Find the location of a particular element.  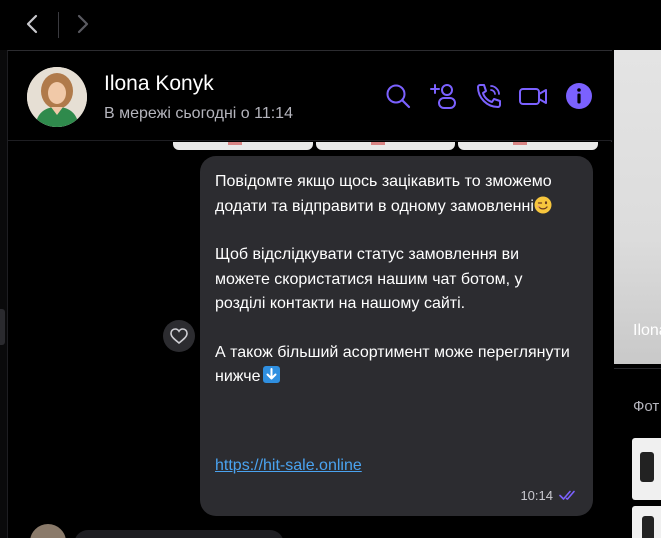

previous-photos is located at coordinates (386, 146).